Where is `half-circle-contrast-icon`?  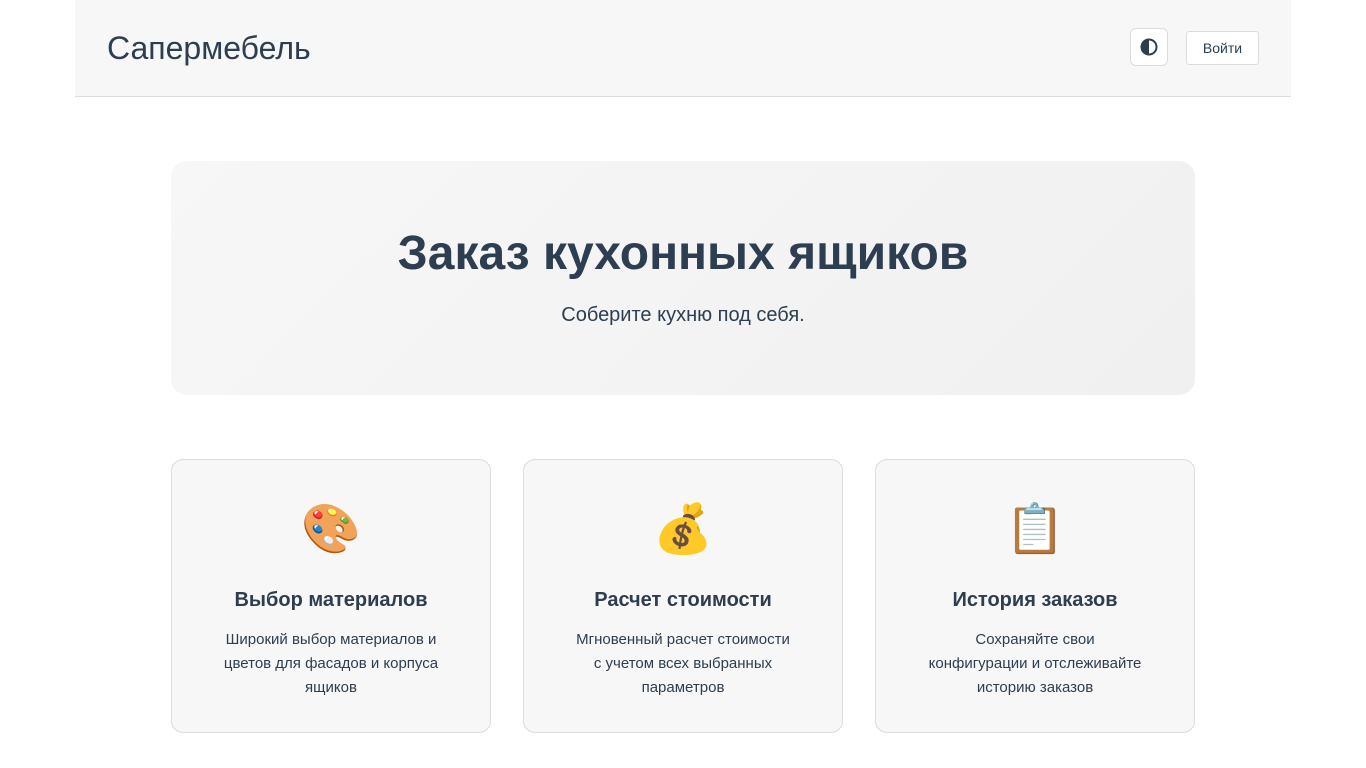
half-circle-contrast-icon is located at coordinates (1149, 47).